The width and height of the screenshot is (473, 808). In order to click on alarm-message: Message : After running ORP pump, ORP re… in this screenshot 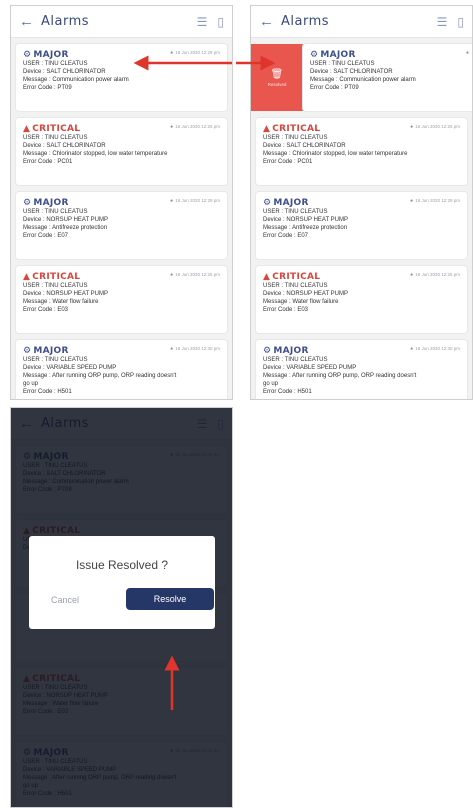, I will do `click(340, 376)`.